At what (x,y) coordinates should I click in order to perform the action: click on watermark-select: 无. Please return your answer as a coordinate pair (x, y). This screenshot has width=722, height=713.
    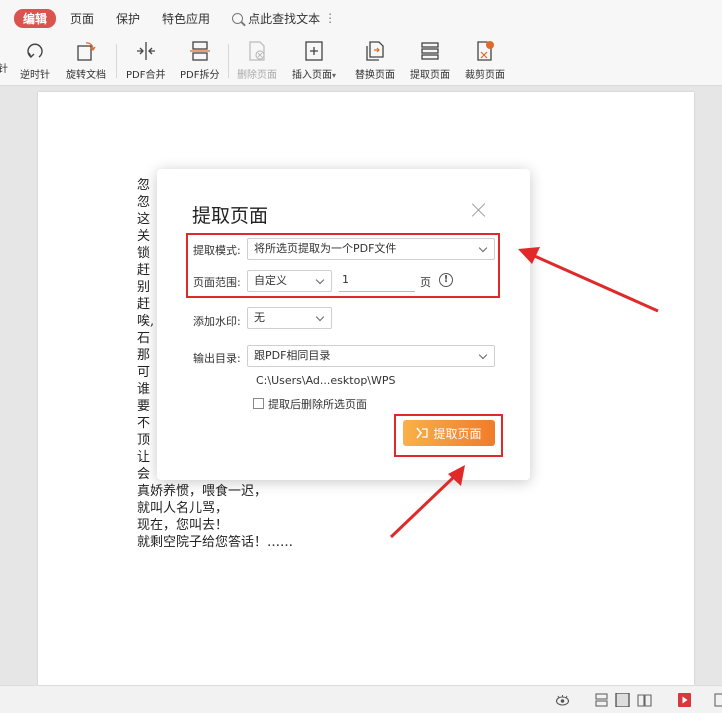
    Looking at the image, I should click on (289, 318).